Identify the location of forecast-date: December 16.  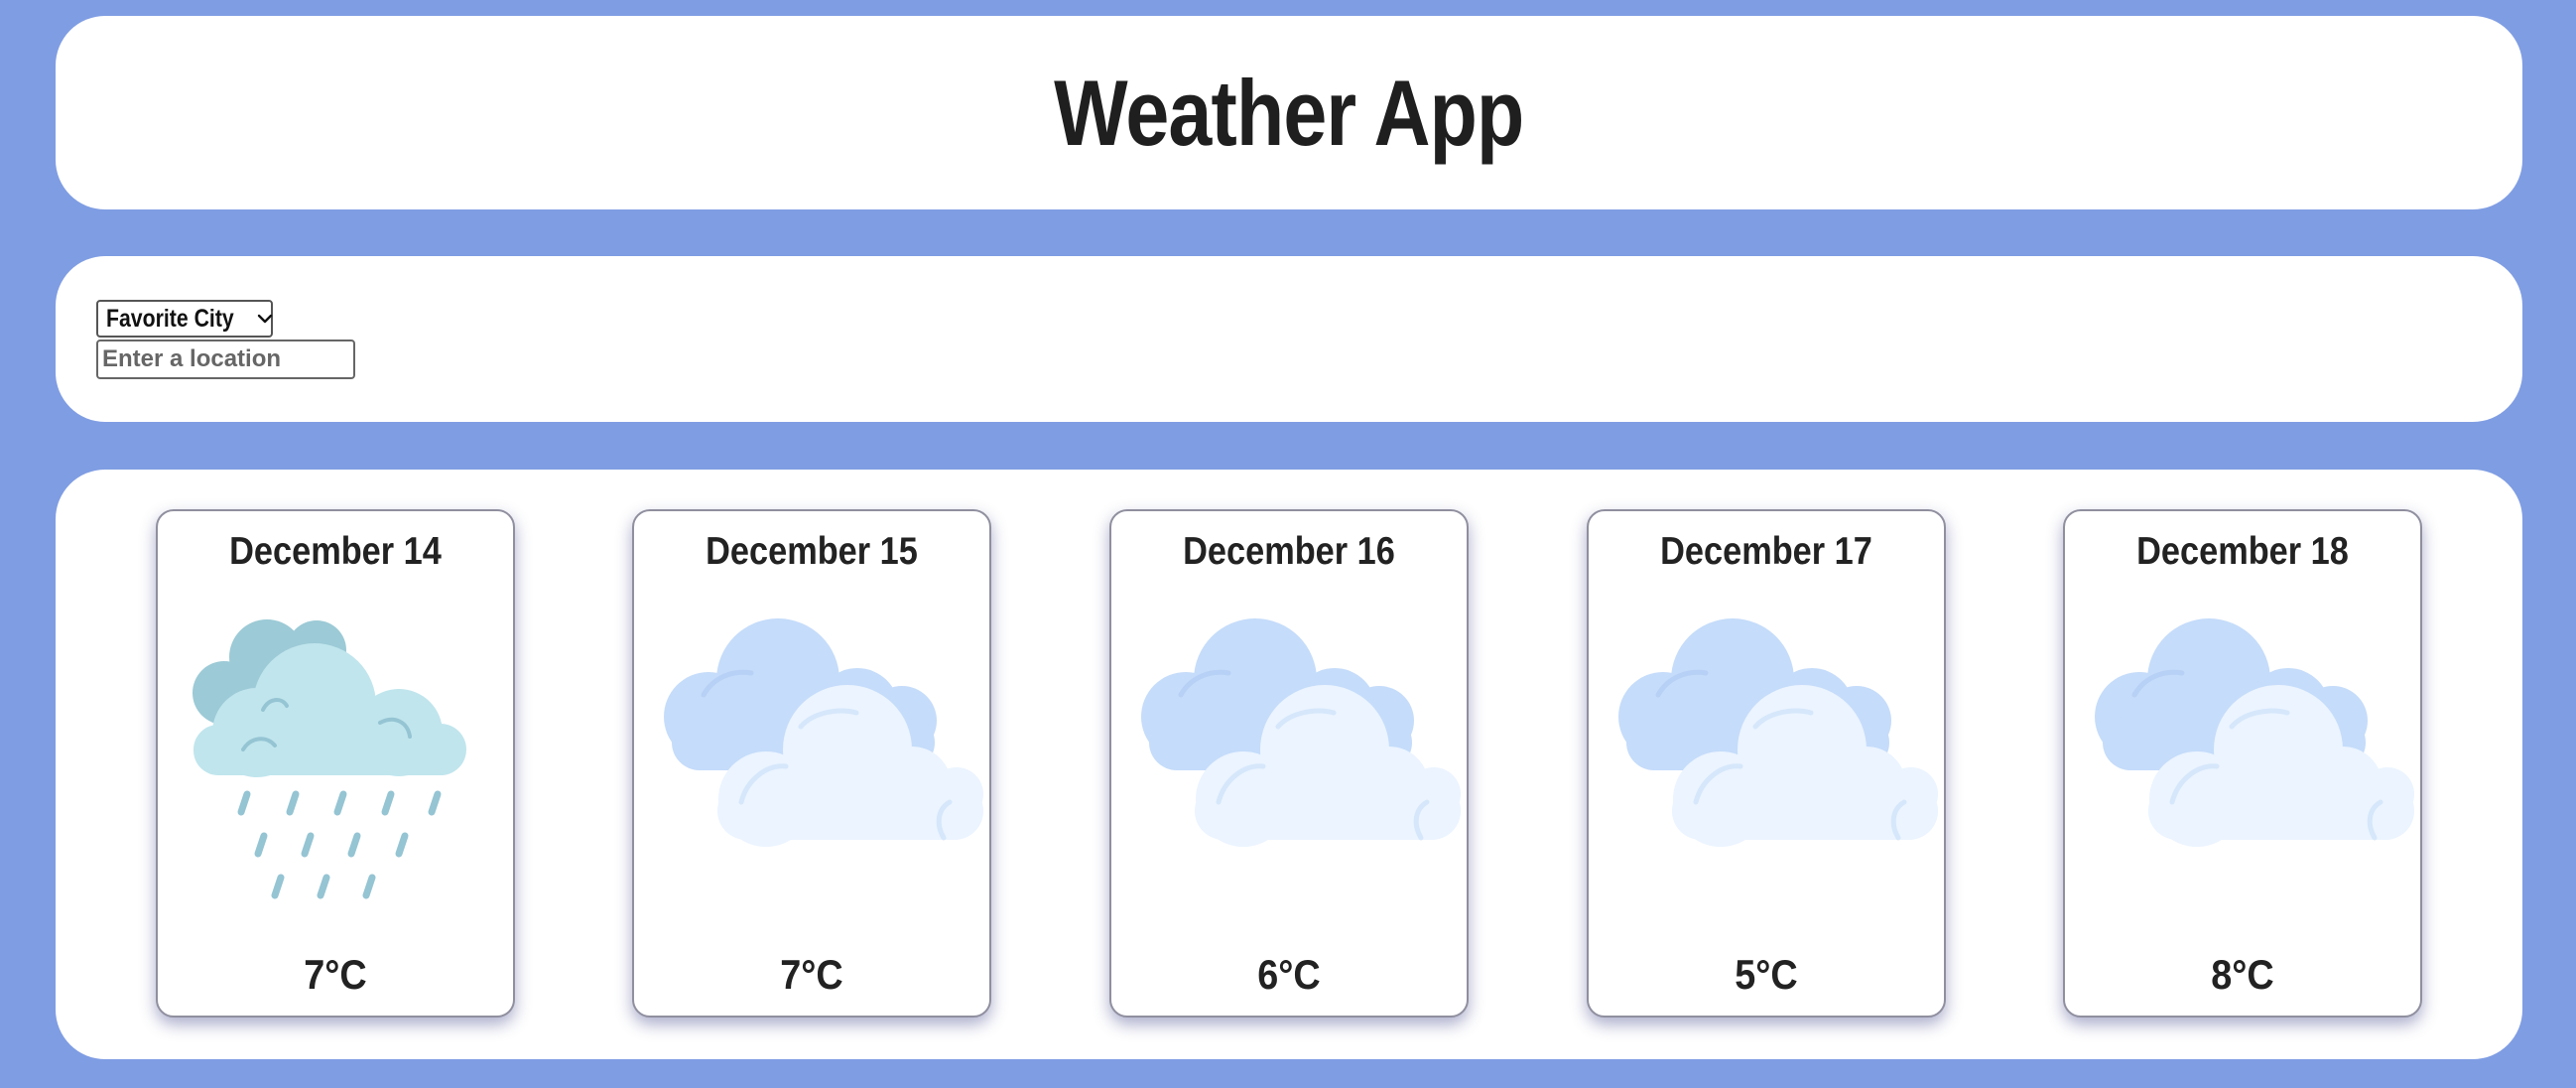
(1289, 551).